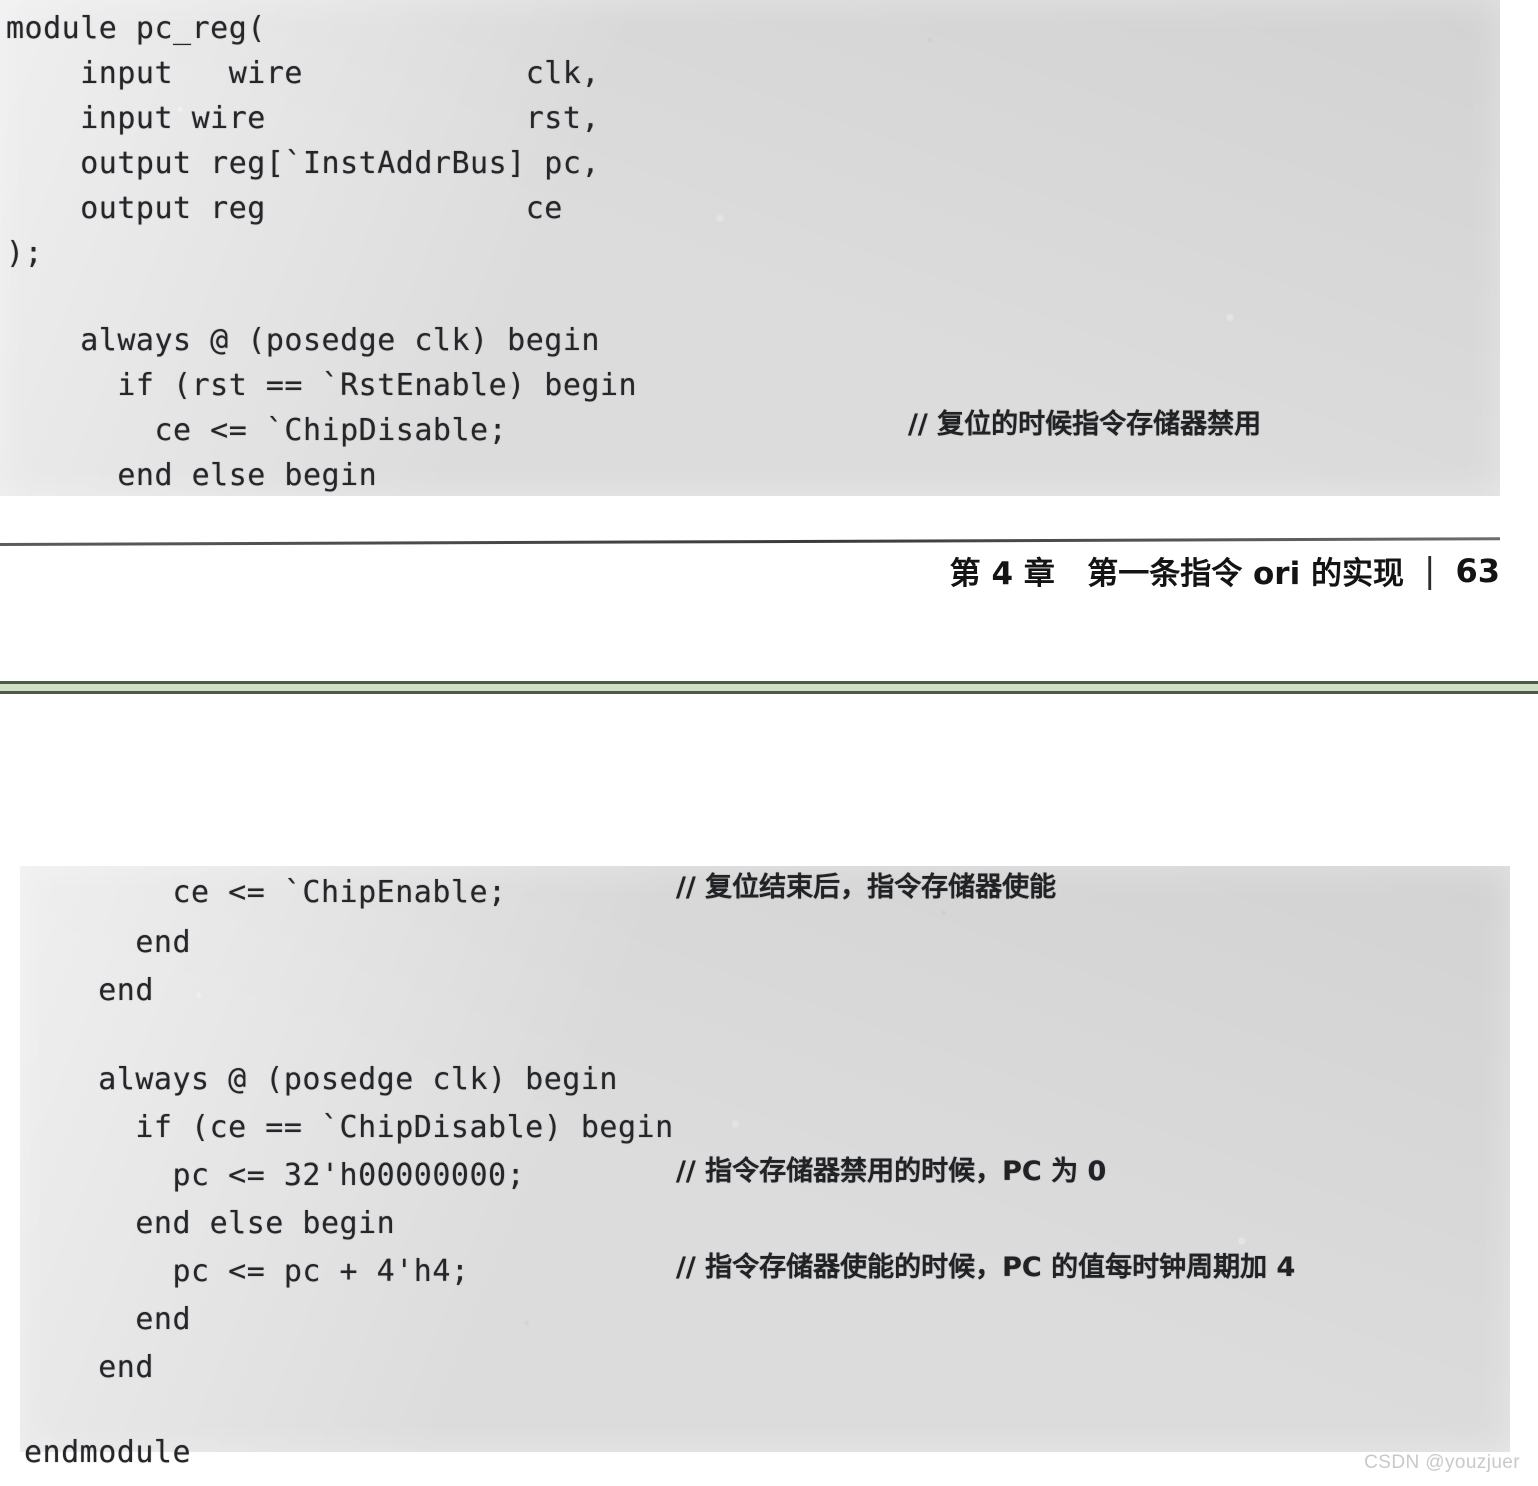 The width and height of the screenshot is (1538, 1486). Describe the element at coordinates (349, 1127) in the screenshot. I see `code-line: if (ce == `ChipDisable) begin` at that location.